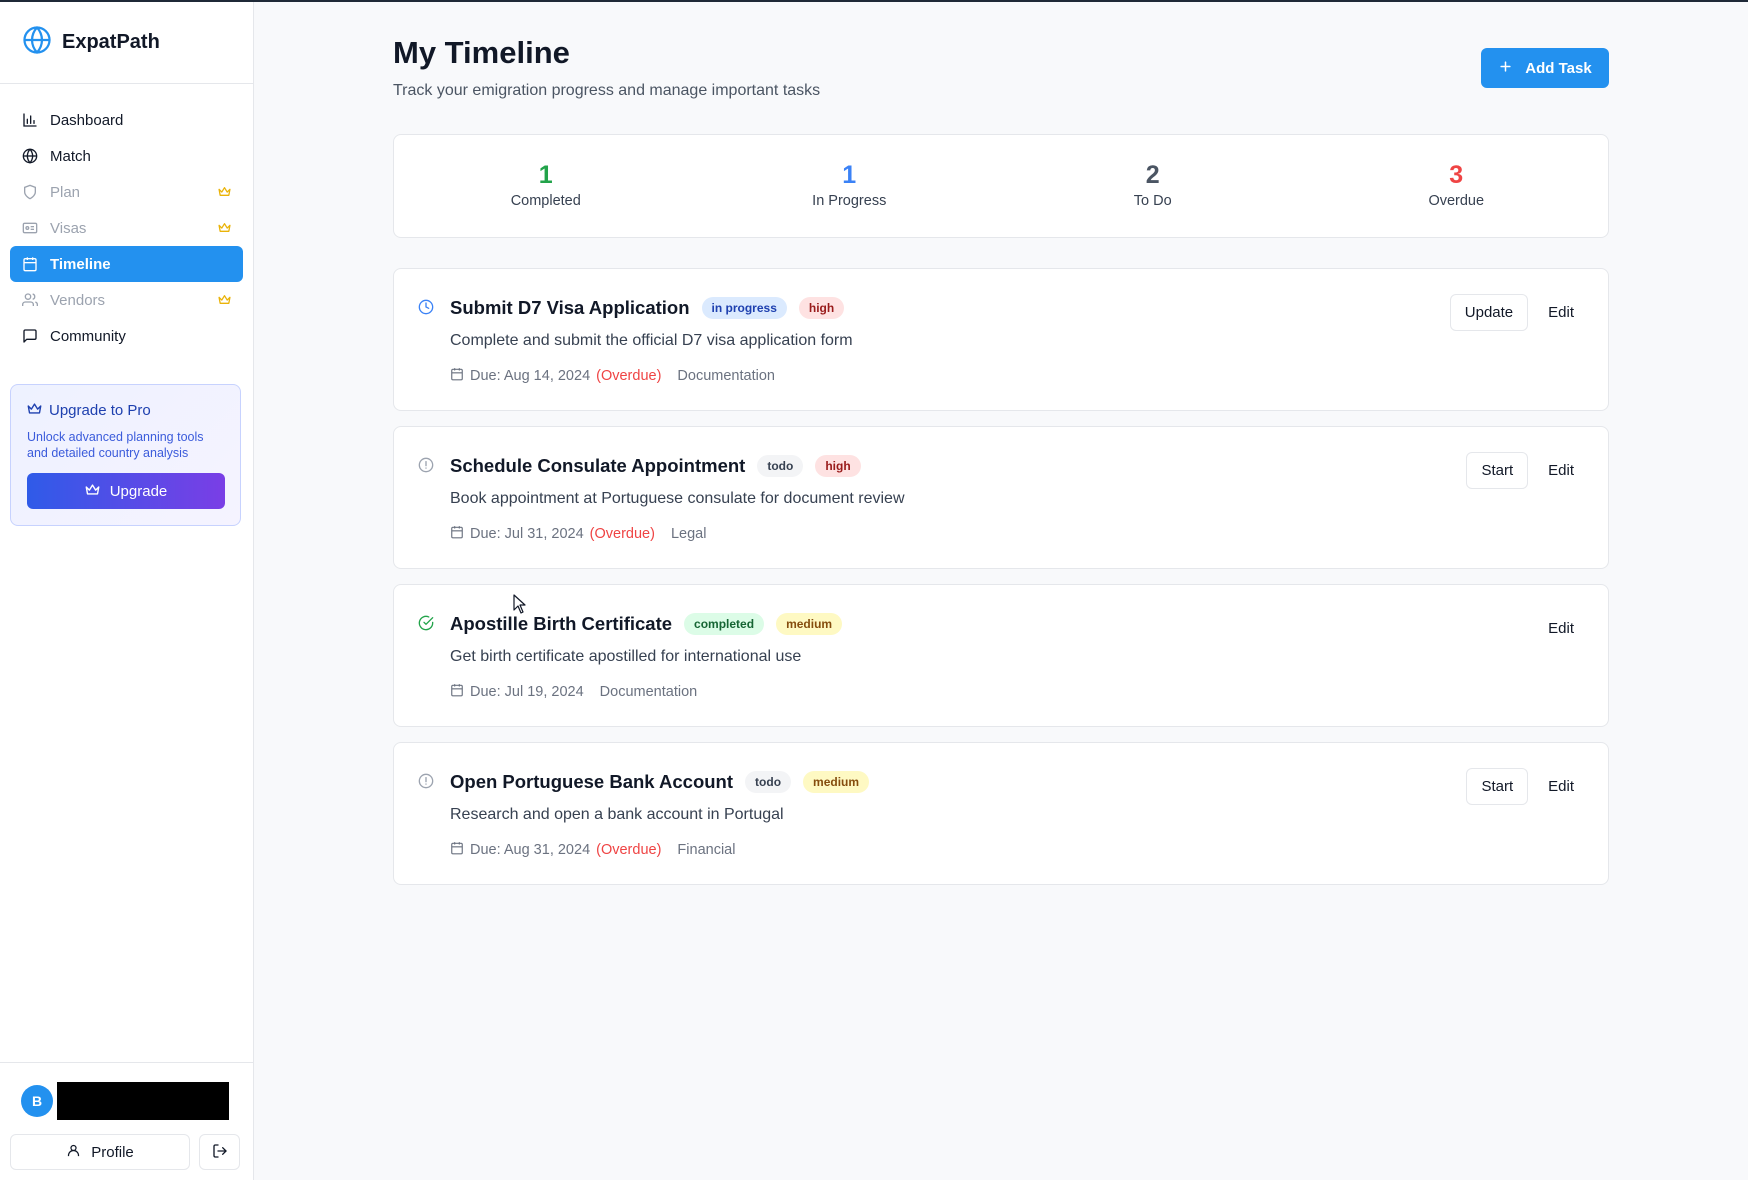 Image resolution: width=1748 pixels, height=1180 pixels. Describe the element at coordinates (849, 175) in the screenshot. I see `stat-value: 1` at that location.